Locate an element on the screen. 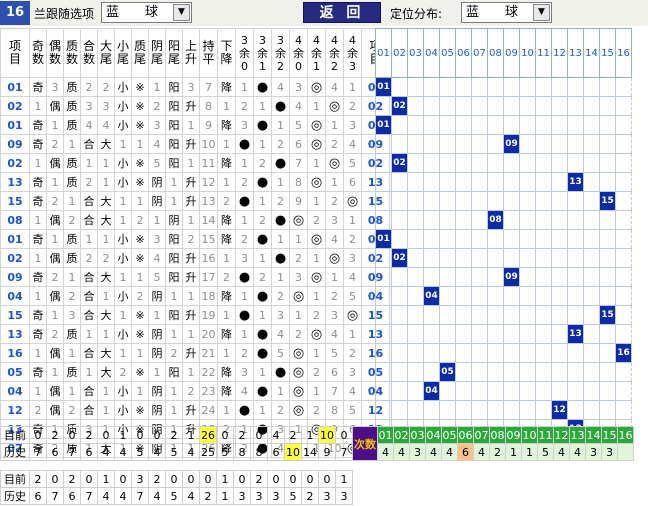 Image resolution: width=648 pixels, height=506 pixels. stat-cell: 5 is located at coordinates (352, 296).